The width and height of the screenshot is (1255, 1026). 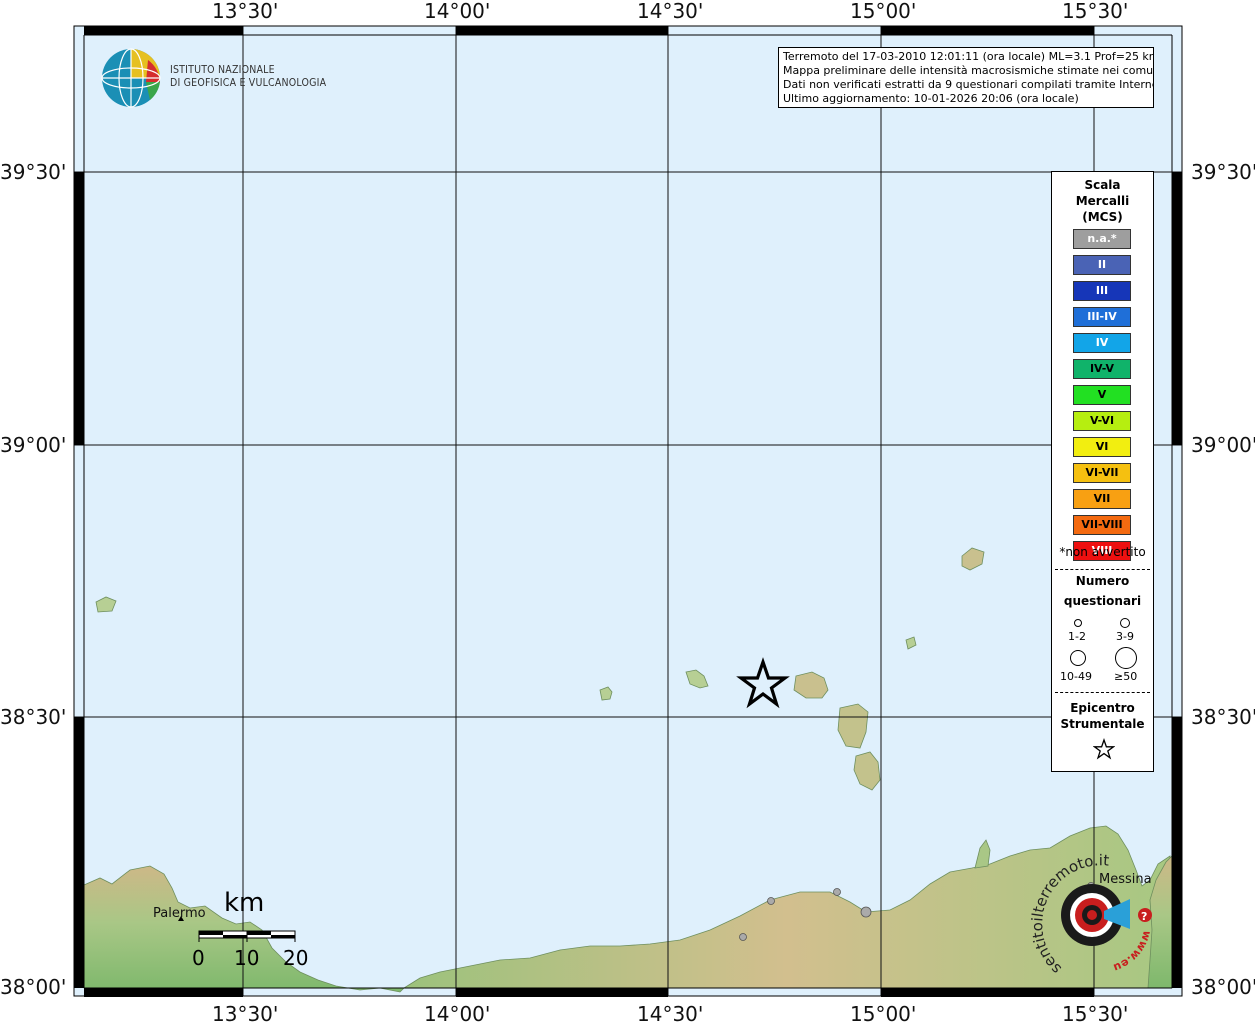 What do you see at coordinates (1102, 708) in the screenshot?
I see `epicentre-title-line1: Epicentro` at bounding box center [1102, 708].